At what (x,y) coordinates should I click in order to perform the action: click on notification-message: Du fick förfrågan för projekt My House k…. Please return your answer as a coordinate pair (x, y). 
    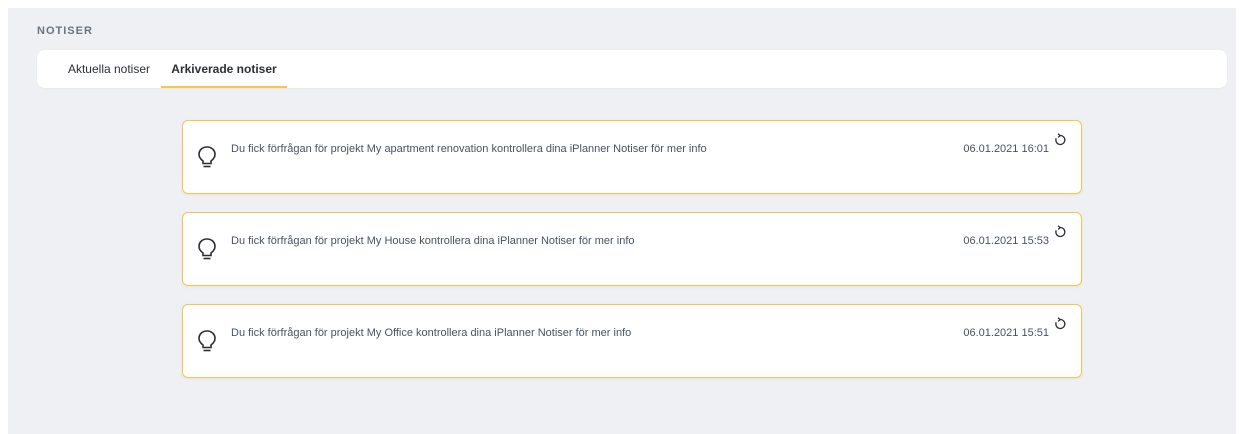
    Looking at the image, I should click on (433, 241).